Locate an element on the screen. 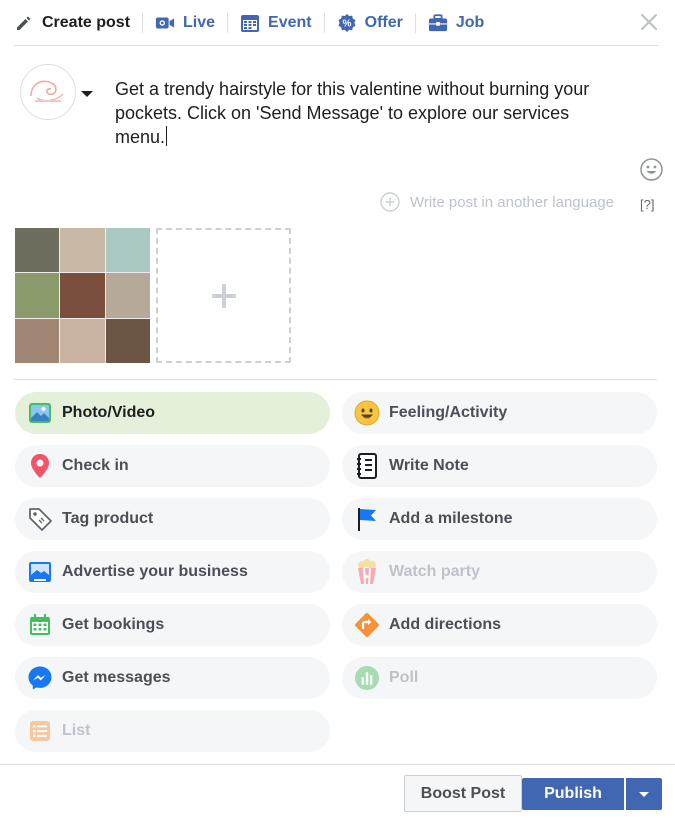 This screenshot has width=675, height=823. caret-down-icon is located at coordinates (87, 94).